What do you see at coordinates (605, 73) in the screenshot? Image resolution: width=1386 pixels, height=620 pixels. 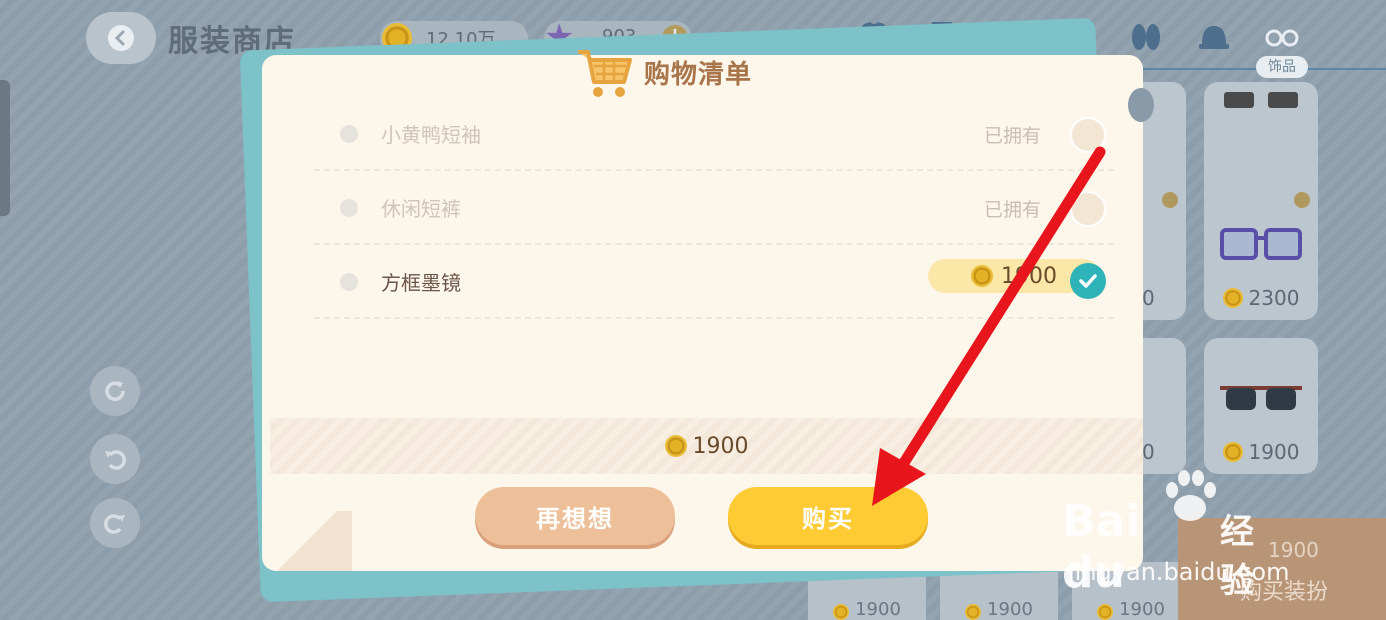 I see `shopping-cart-icon` at bounding box center [605, 73].